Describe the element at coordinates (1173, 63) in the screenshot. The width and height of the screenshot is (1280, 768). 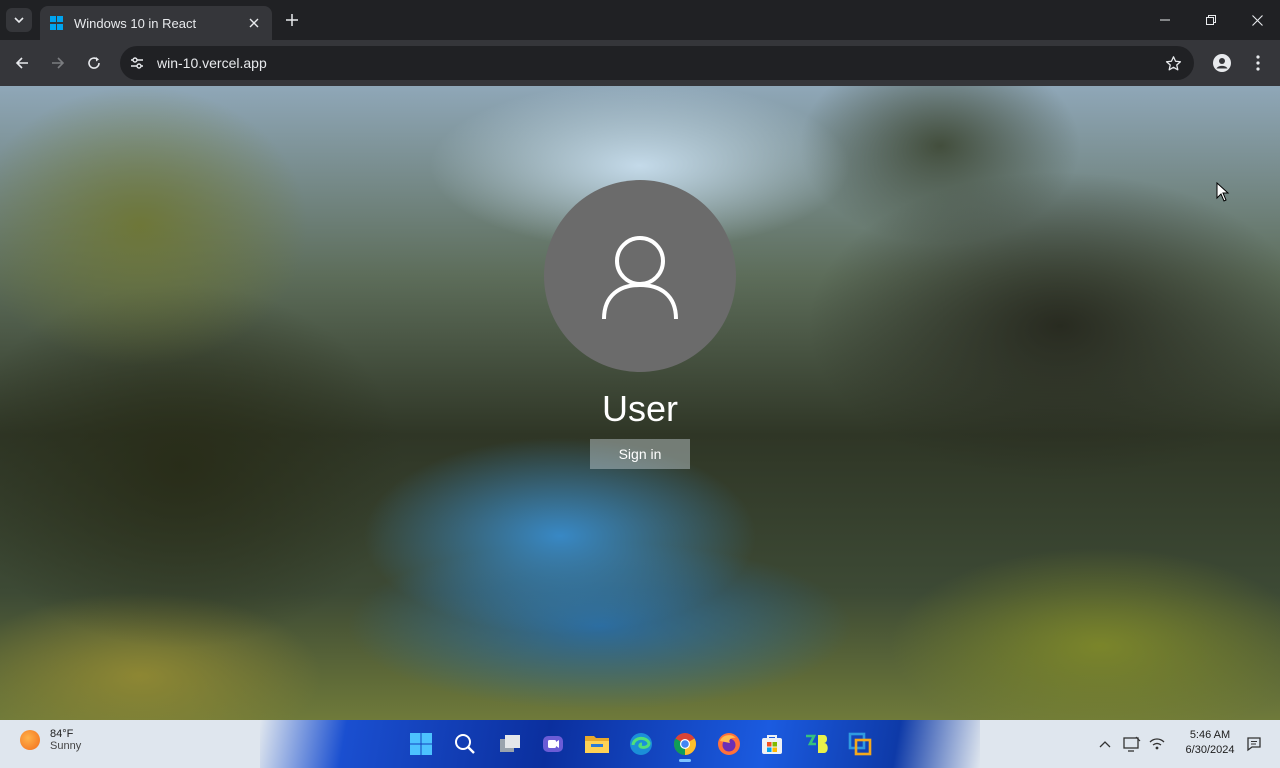
I see `bookmark-star-icon` at that location.